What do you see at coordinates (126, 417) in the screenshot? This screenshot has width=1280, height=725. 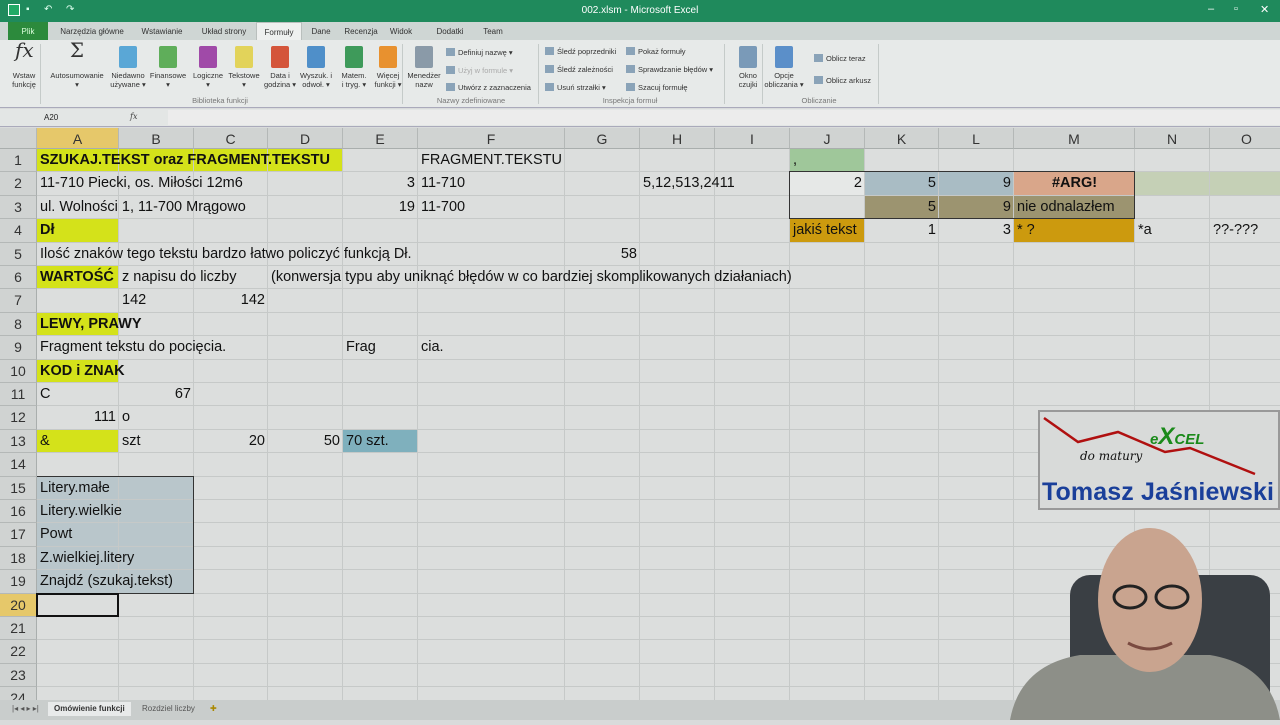 I see `cell-B12: o` at bounding box center [126, 417].